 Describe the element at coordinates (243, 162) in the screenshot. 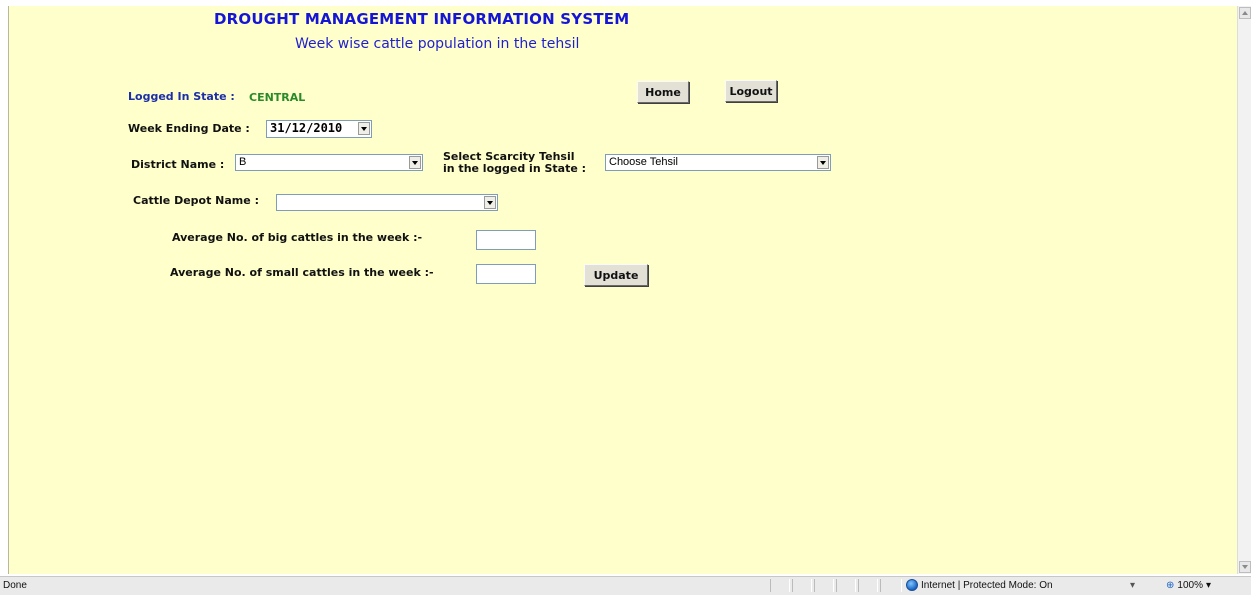

I see `district-value: B` at that location.